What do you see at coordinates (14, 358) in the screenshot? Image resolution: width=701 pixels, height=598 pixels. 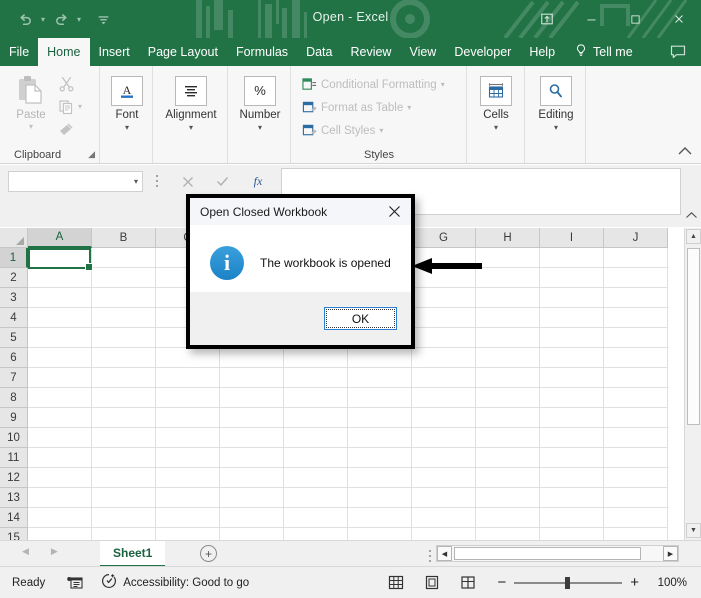 I see `row-header-6: 6` at bounding box center [14, 358].